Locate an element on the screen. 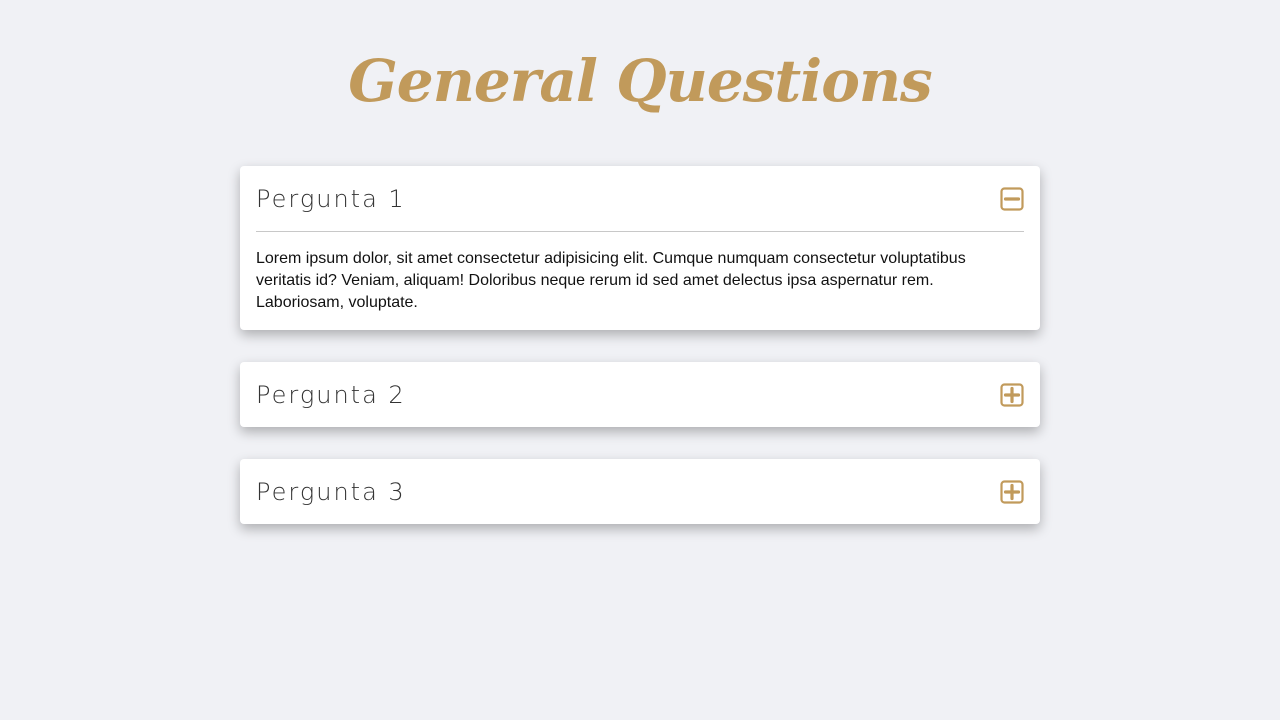 The width and height of the screenshot is (1280, 720). faq-question-2: Pergunta 2 is located at coordinates (331, 394).